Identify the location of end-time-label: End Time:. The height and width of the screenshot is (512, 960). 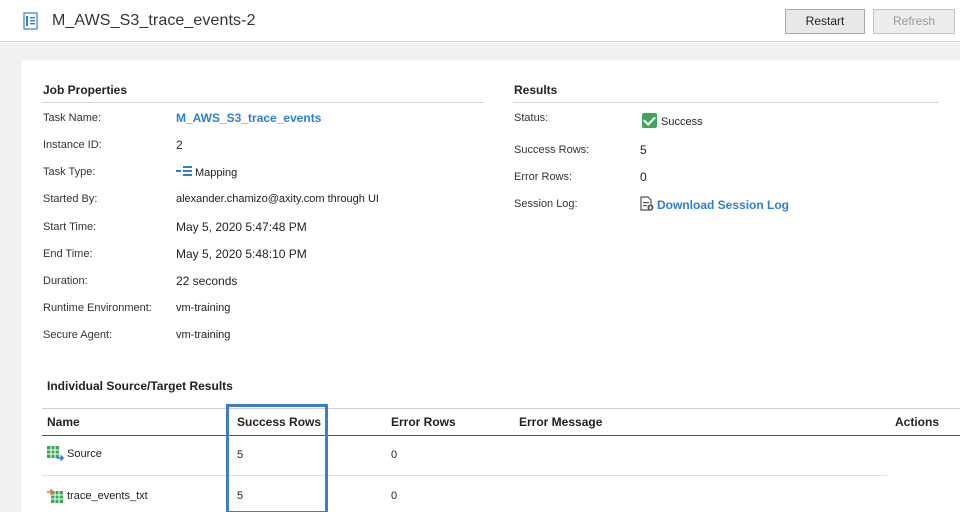
(68, 254).